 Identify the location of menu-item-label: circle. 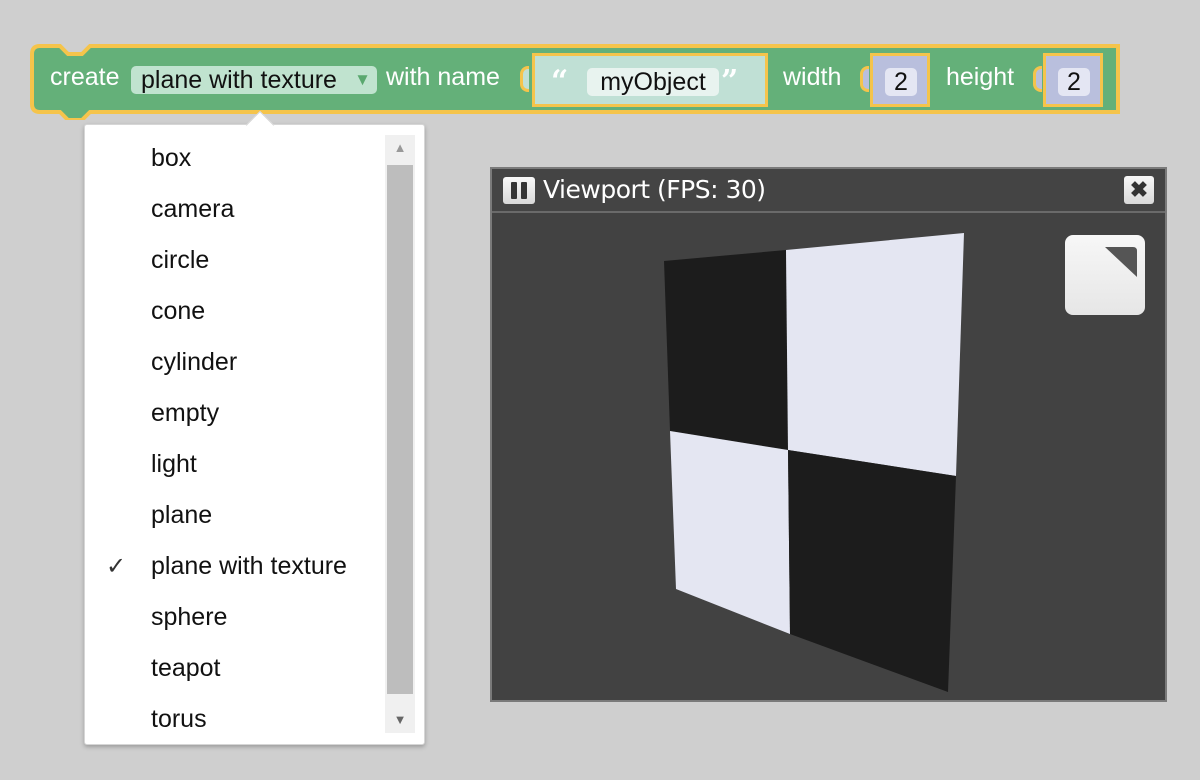
(180, 260).